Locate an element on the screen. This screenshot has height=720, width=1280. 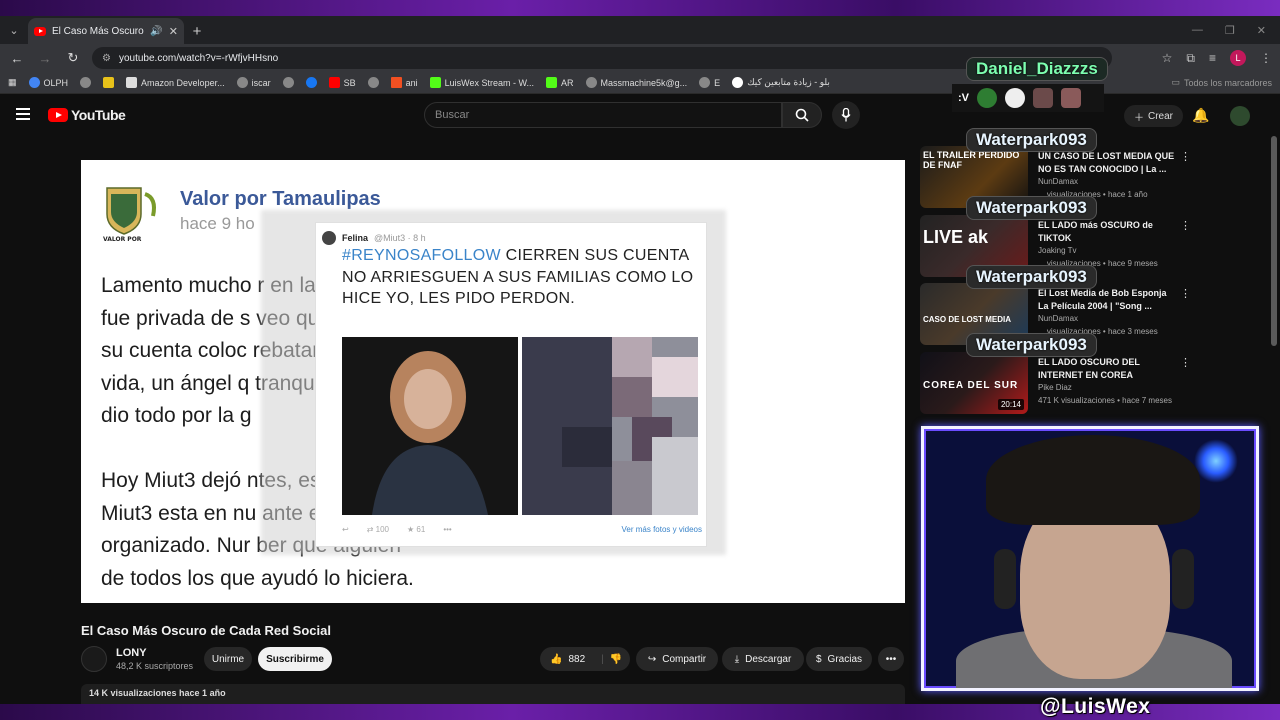
recommendation-thumbnail: COREA DEL SUR 20:14 is located at coordinates (974, 383).